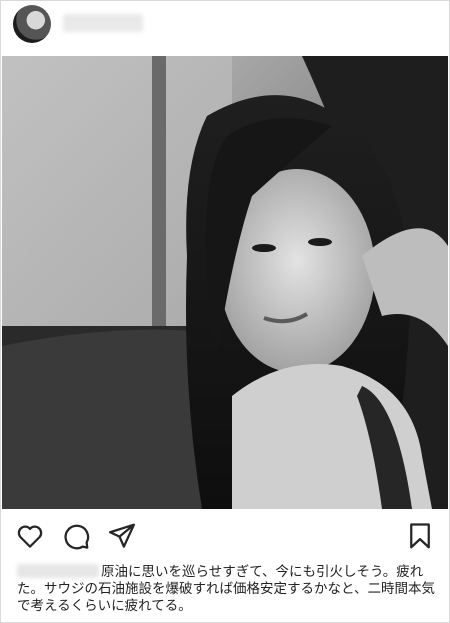  I want to click on caption-username-redacted, so click(58, 571).